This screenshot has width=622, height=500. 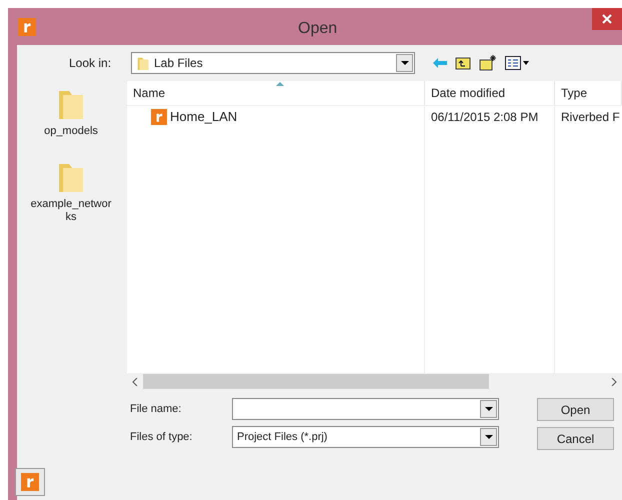 I want to click on scrollbar-thumb, so click(x=316, y=381).